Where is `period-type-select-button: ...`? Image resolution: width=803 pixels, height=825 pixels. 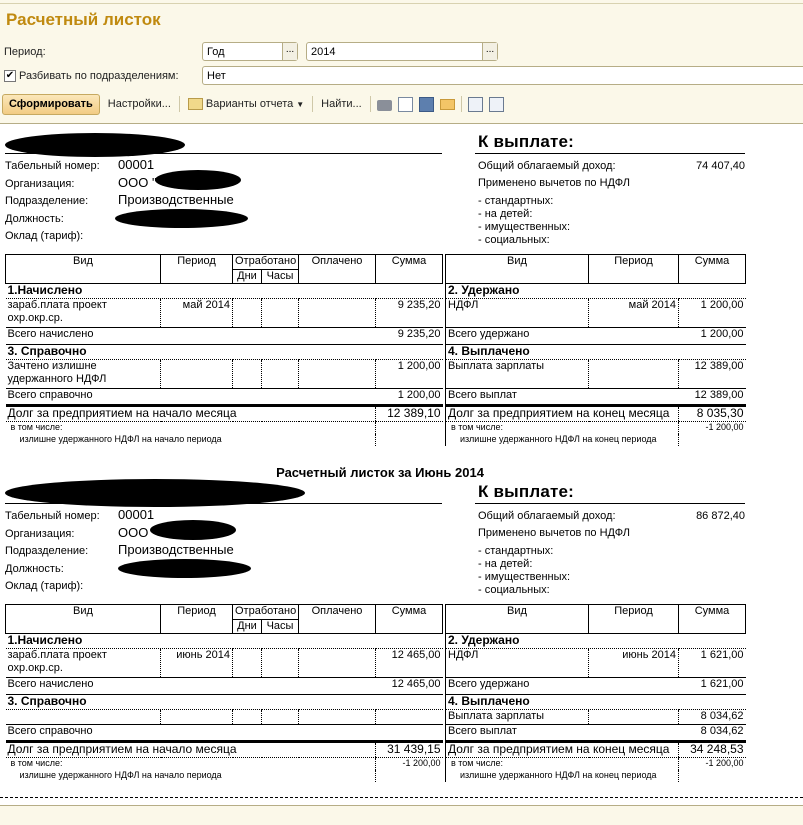 period-type-select-button: ... is located at coordinates (289, 51).